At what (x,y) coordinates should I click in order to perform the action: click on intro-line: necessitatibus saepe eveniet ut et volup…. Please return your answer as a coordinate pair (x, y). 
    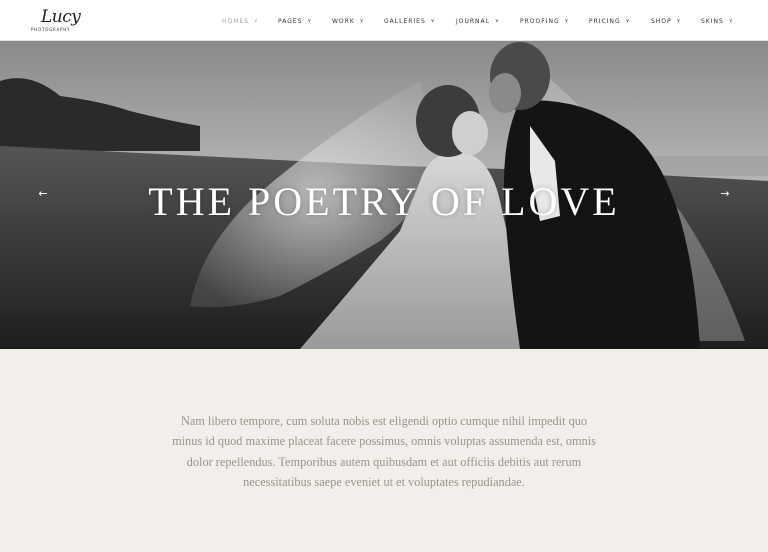
    Looking at the image, I should click on (384, 482).